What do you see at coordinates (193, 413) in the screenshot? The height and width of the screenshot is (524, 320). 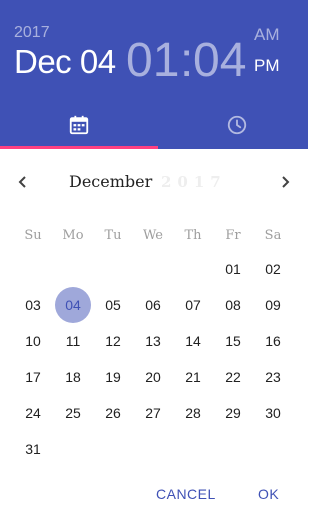 I see `calendar-day: 28` at bounding box center [193, 413].